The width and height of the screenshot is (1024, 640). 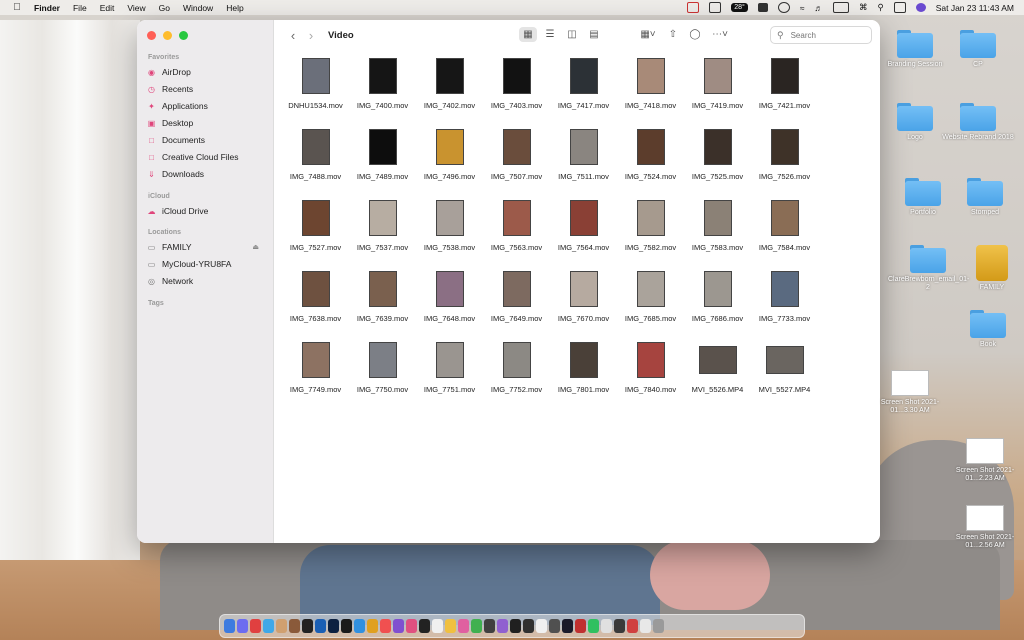 I want to click on file-item: IMG_7526.mov, so click(x=784, y=154).